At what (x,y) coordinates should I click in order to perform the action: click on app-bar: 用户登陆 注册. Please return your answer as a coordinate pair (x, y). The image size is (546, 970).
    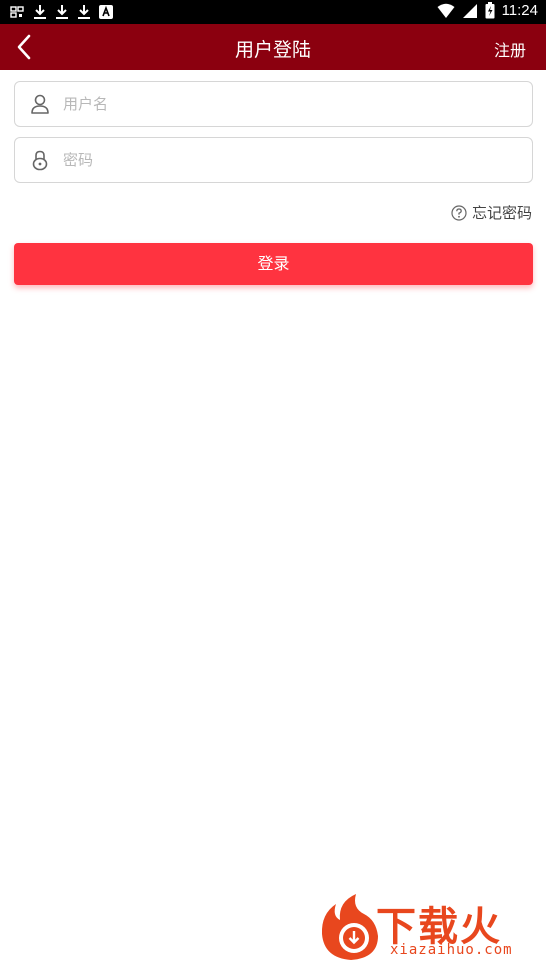
    Looking at the image, I should click on (273, 47).